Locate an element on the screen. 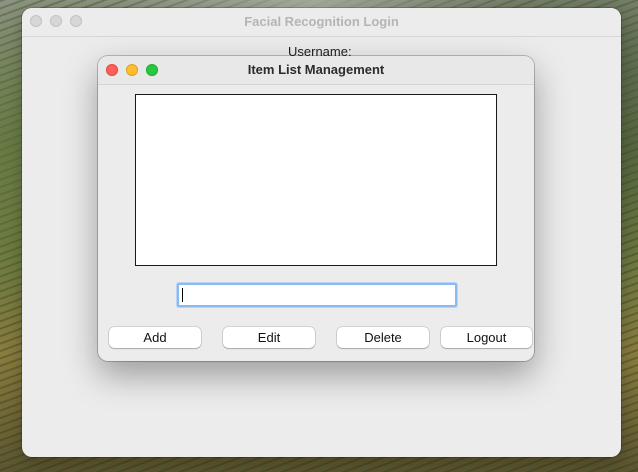  item-list-window-title: Item List Management is located at coordinates (316, 69).